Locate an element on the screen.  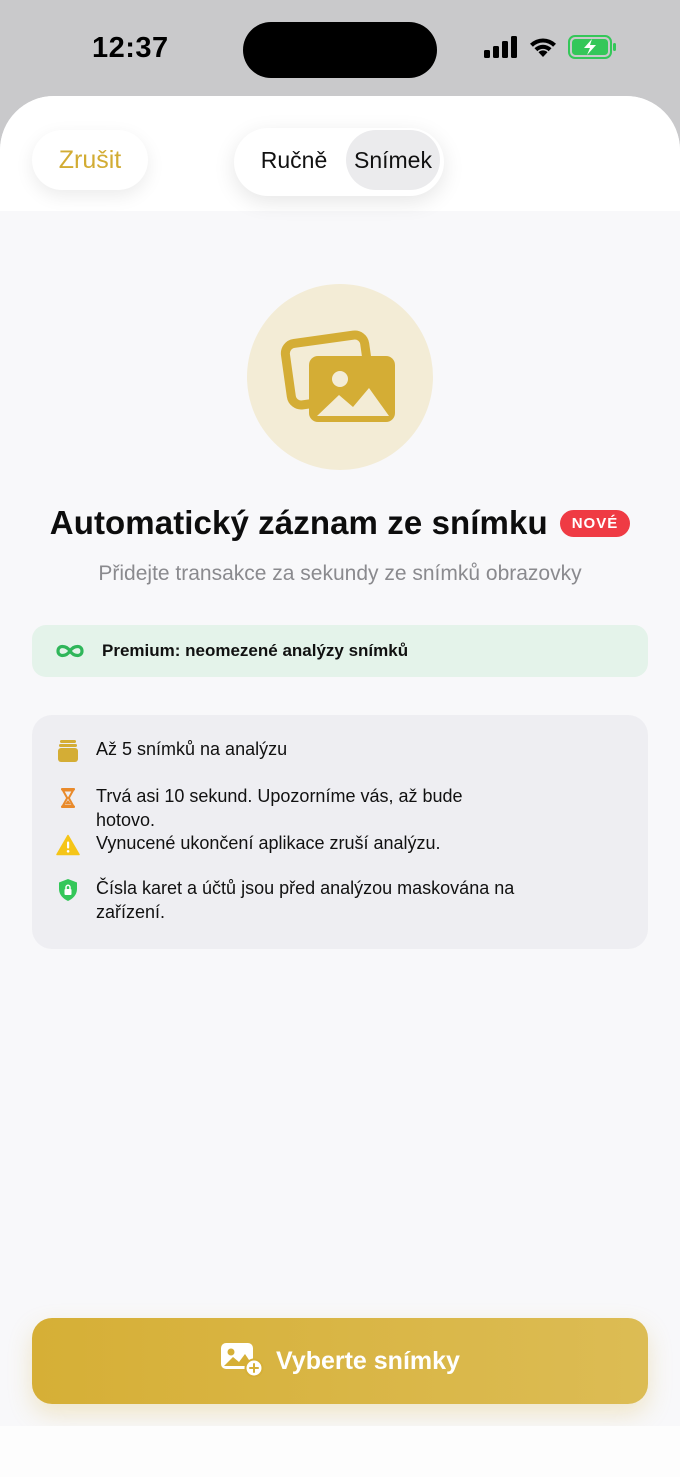
segment-screenshot: Snímek is located at coordinates (393, 160).